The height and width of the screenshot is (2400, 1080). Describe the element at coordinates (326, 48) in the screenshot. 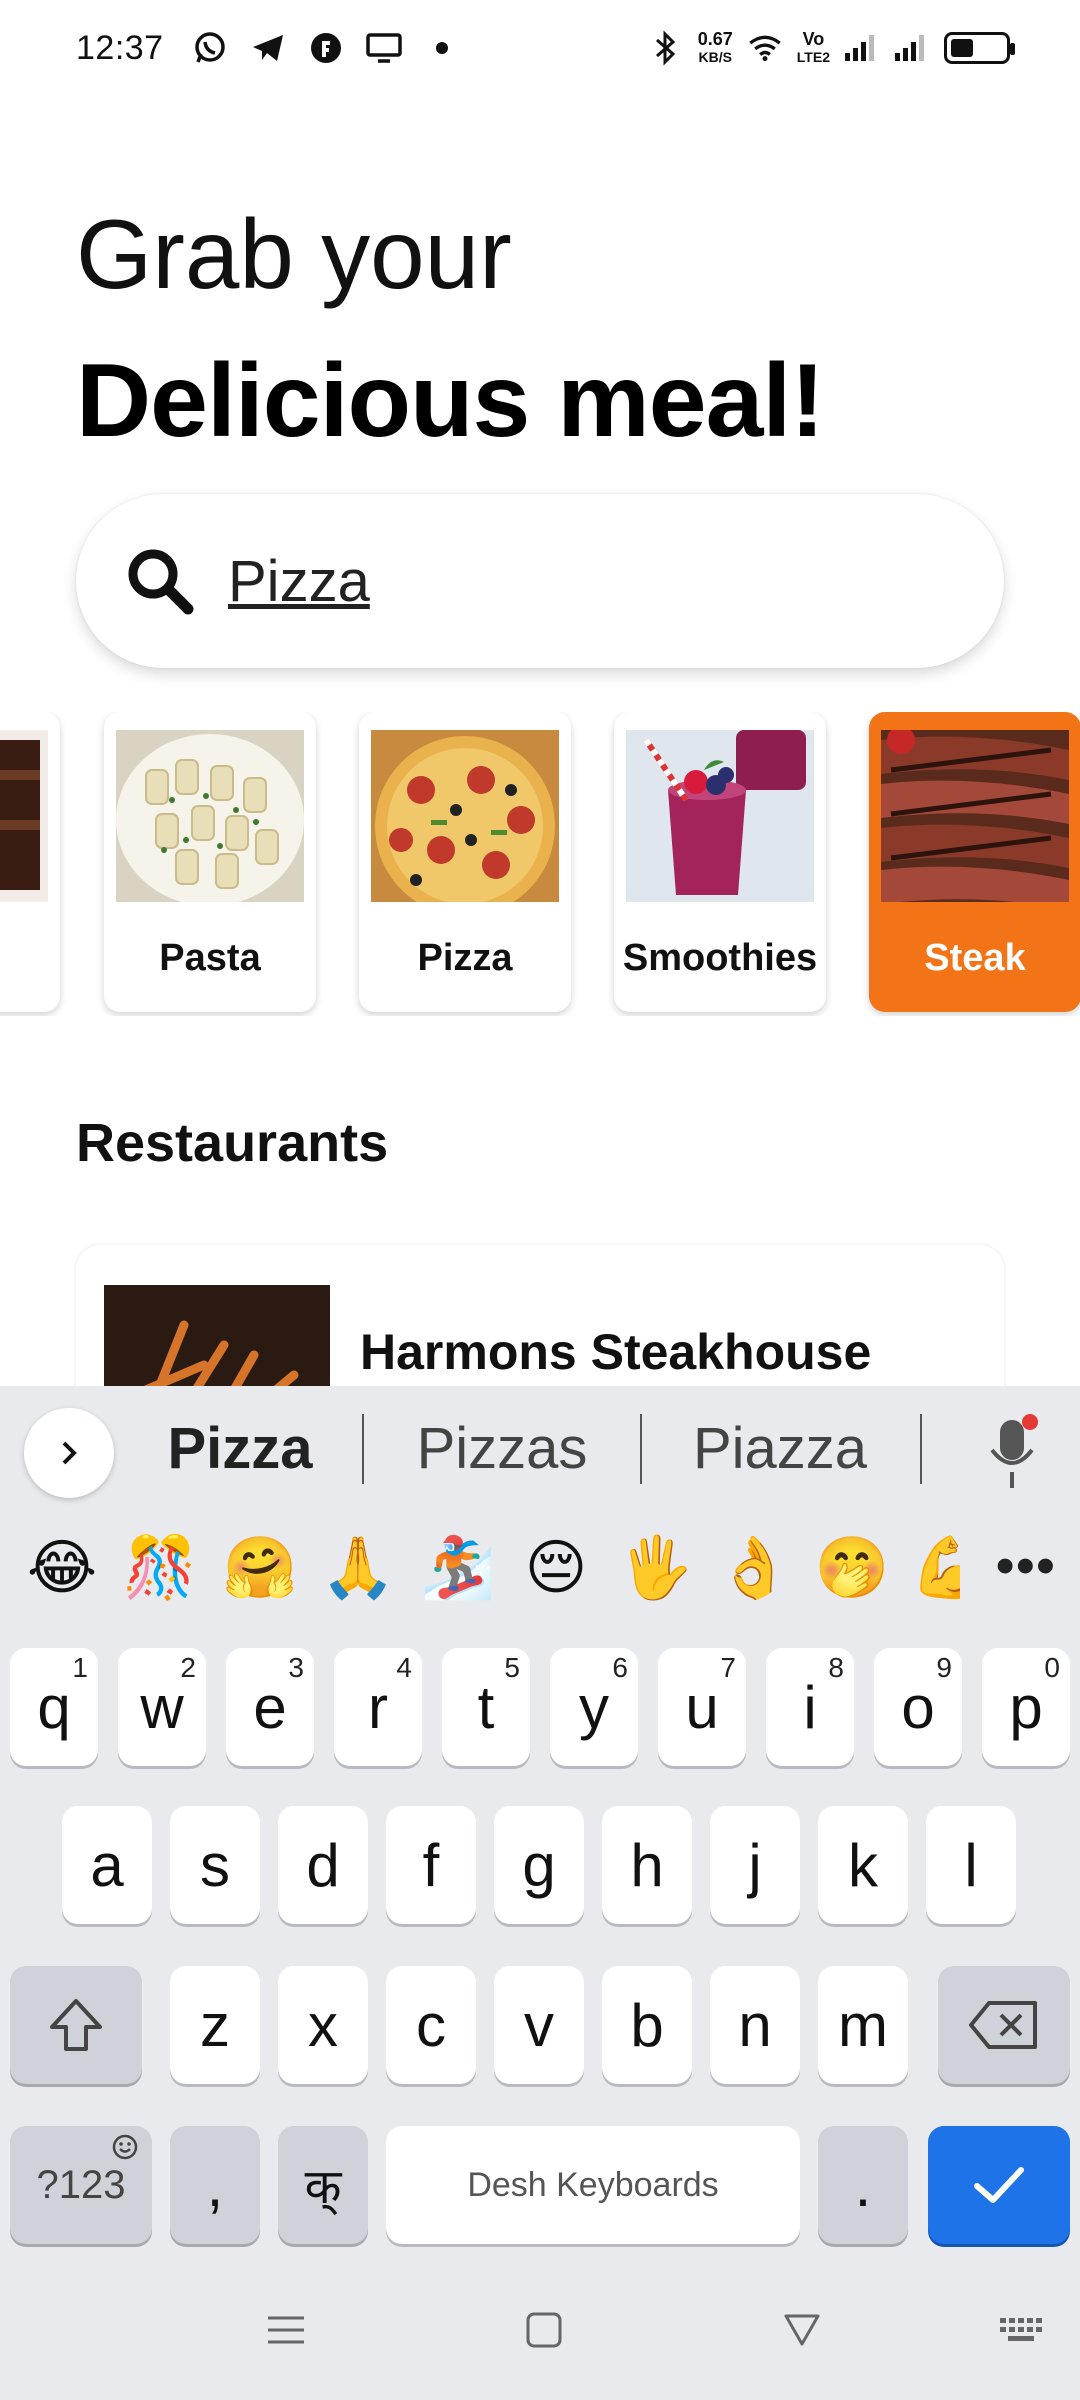

I see `app-icon` at that location.